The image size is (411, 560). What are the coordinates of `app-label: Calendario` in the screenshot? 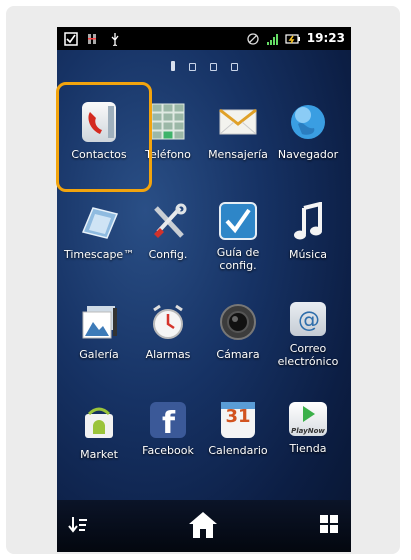 It's located at (238, 450).